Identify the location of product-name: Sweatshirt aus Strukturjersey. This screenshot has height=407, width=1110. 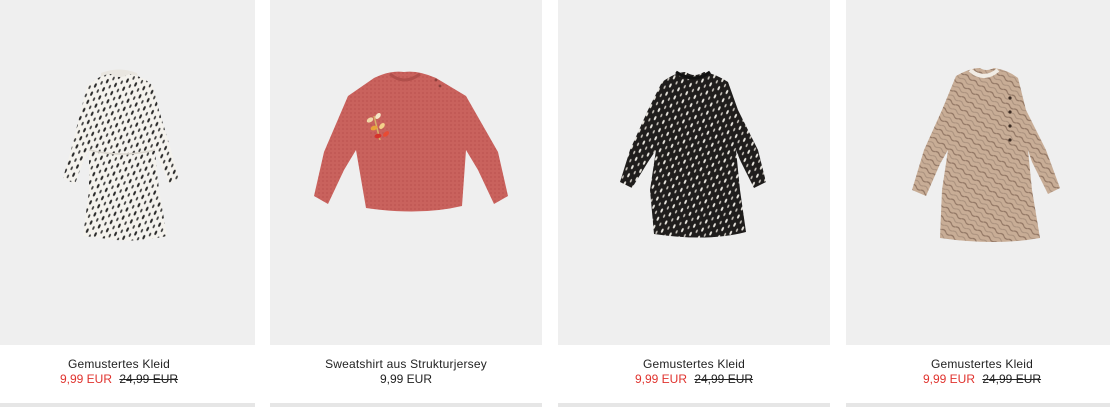
(406, 364).